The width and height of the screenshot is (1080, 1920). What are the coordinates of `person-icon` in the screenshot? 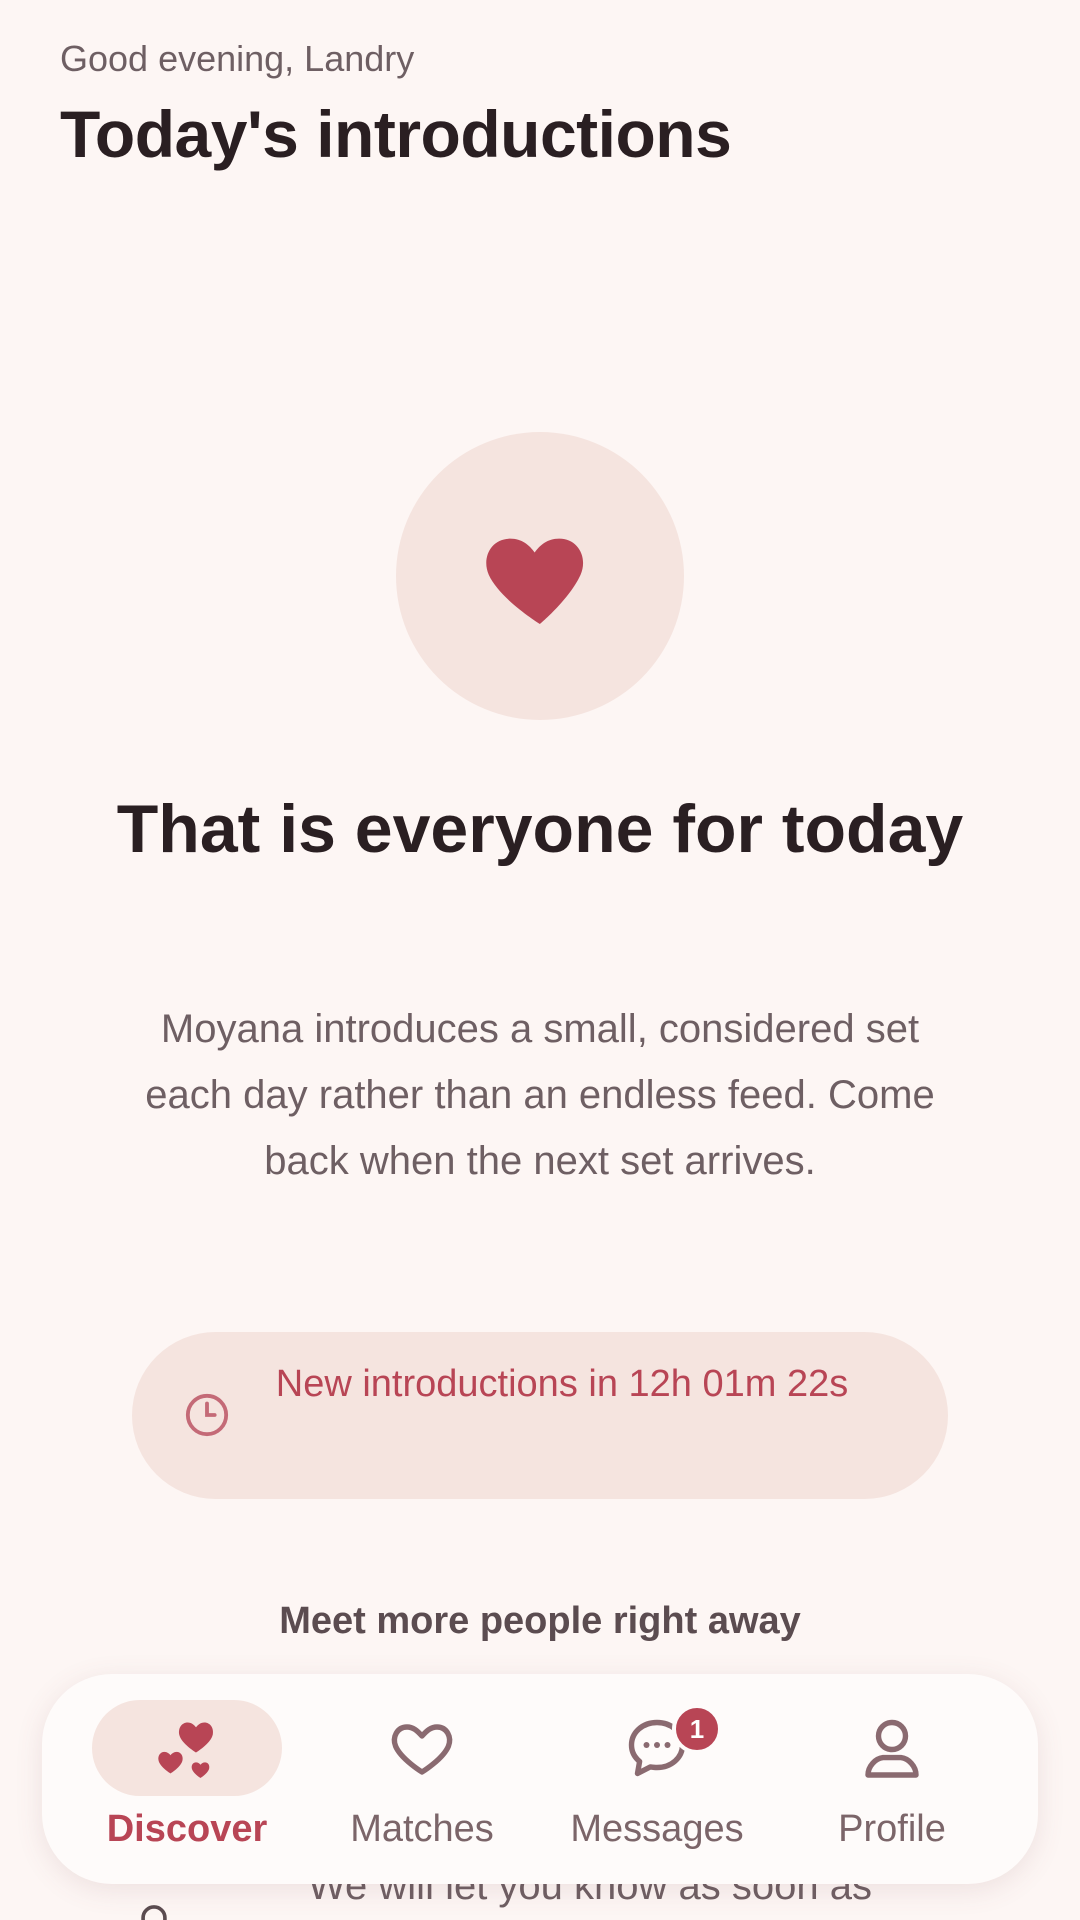 It's located at (892, 1748).